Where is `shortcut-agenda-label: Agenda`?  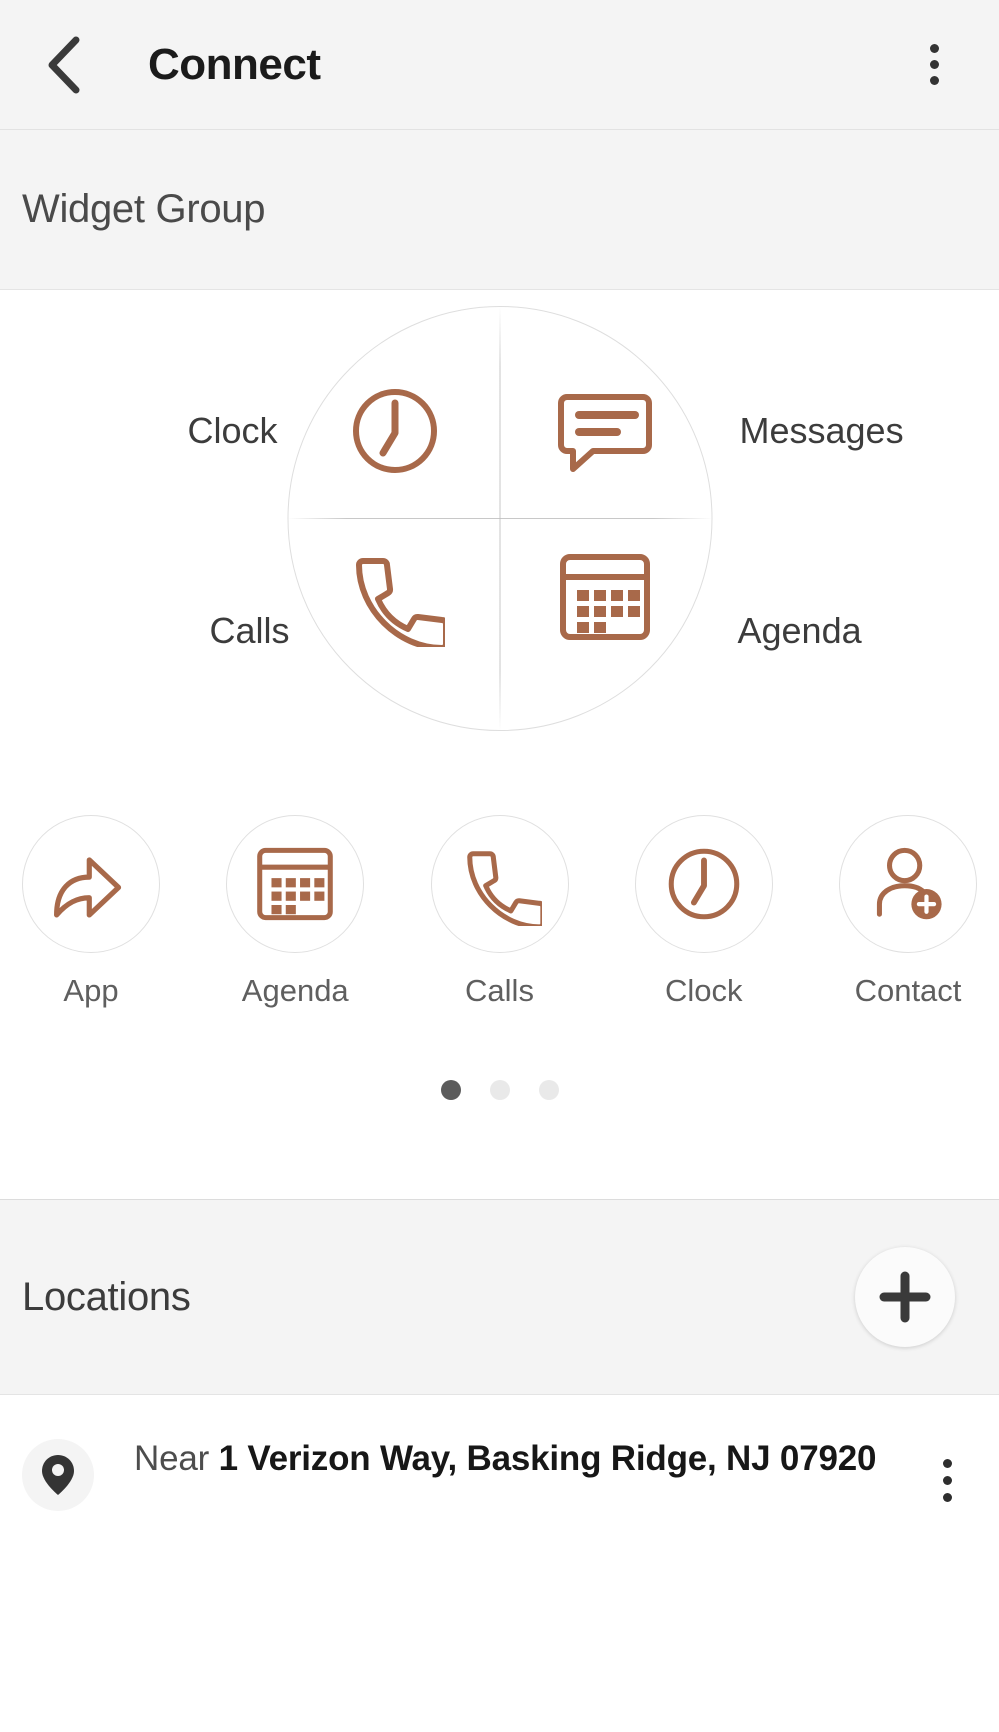 shortcut-agenda-label: Agenda is located at coordinates (295, 990).